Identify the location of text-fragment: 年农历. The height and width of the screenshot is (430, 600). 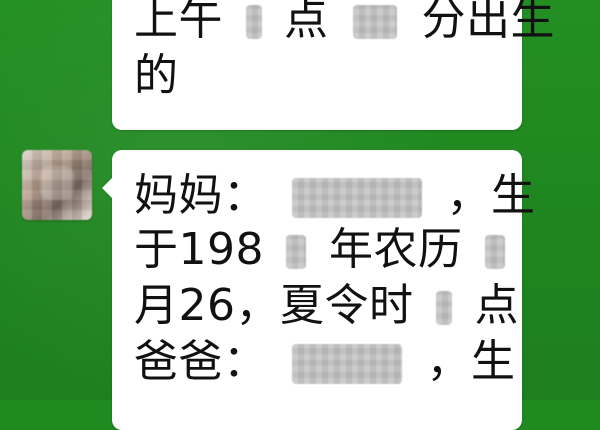
(395, 249).